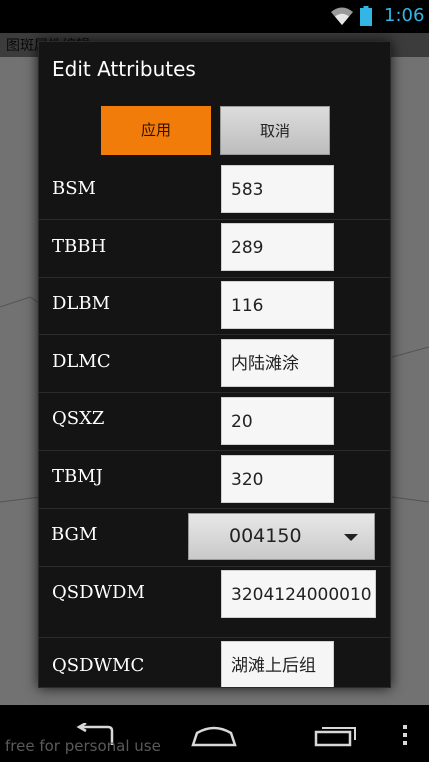  What do you see at coordinates (277, 479) in the screenshot?
I see `field-input-tbmj: 320` at bounding box center [277, 479].